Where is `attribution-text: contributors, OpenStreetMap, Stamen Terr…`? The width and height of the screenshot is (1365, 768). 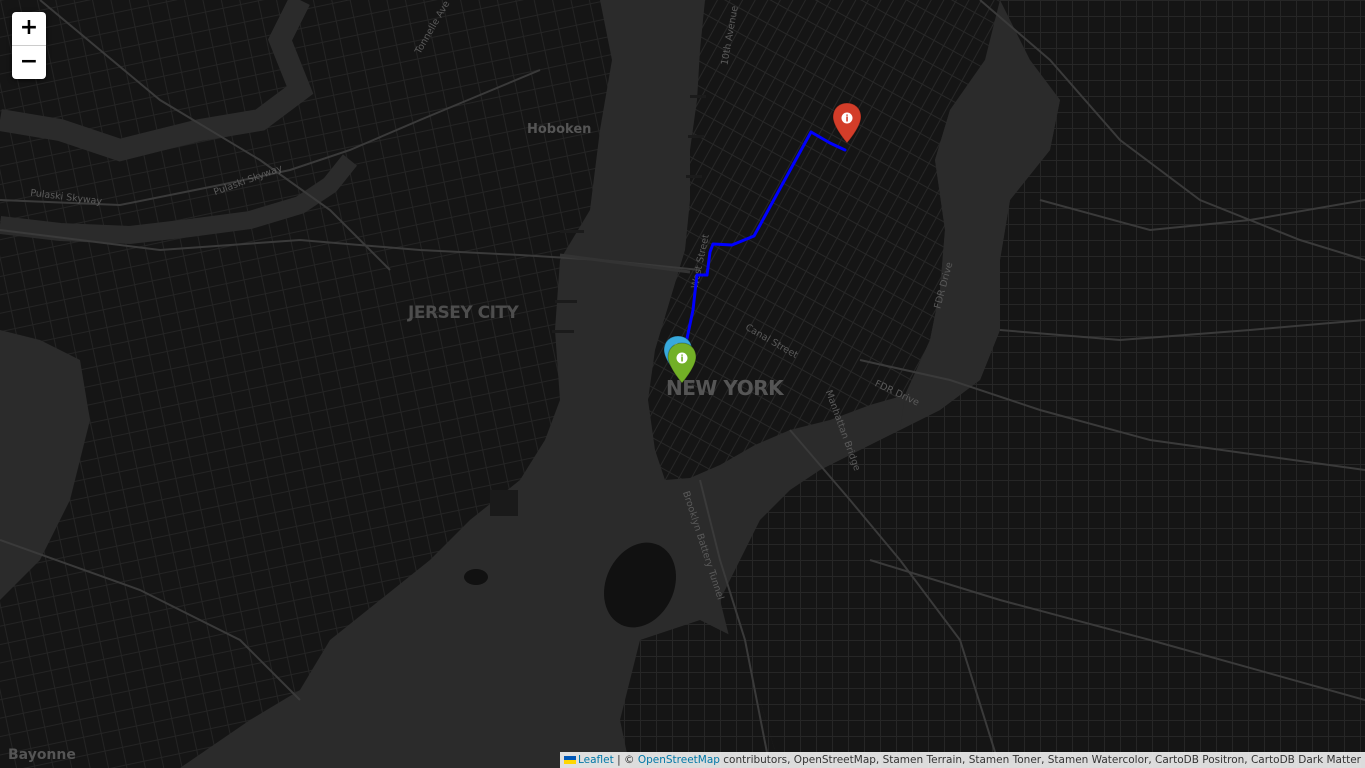 attribution-text: contributors, OpenStreetMap, Stamen Terr… is located at coordinates (1042, 760).